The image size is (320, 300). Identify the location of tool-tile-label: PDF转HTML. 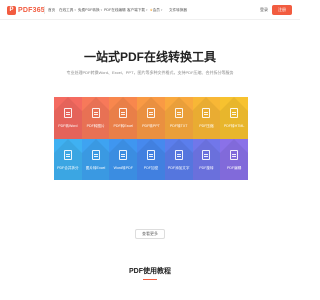
(234, 126).